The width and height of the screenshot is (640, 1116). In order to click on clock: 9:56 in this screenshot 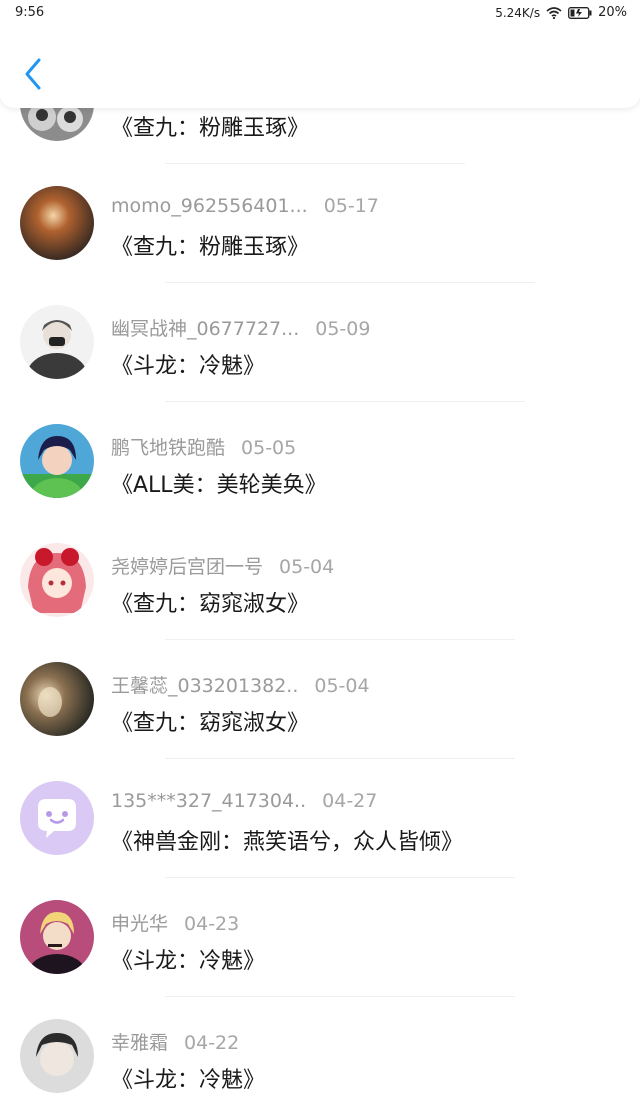, I will do `click(30, 12)`.